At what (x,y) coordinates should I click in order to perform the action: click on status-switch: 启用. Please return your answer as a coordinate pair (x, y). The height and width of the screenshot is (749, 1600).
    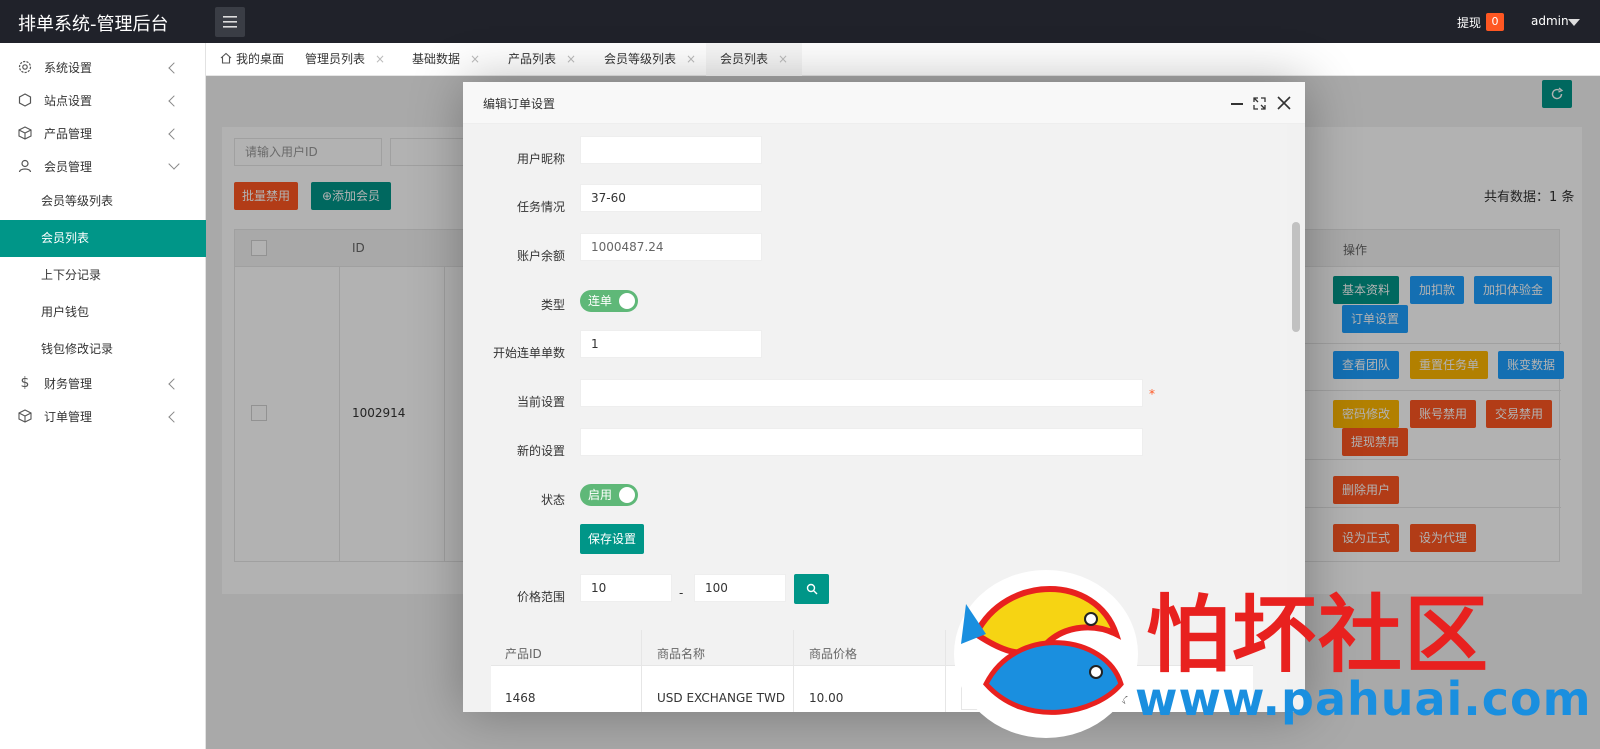
    Looking at the image, I should click on (609, 495).